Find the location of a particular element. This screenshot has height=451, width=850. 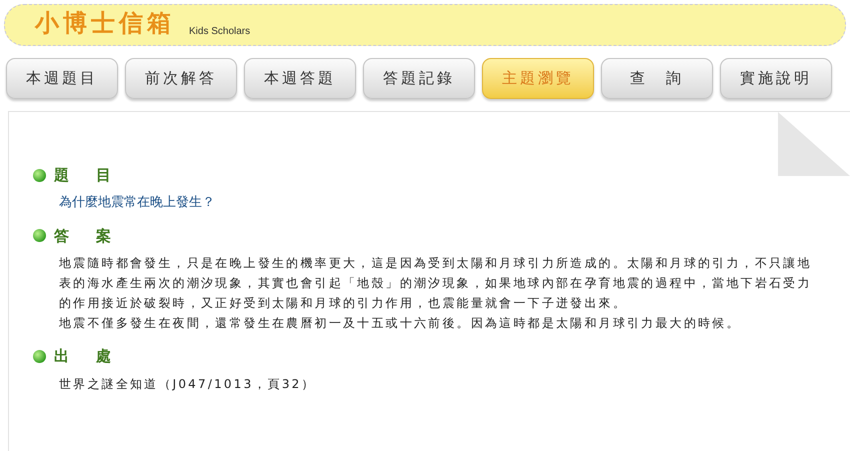

nav-tab: 查 詢 is located at coordinates (657, 78).